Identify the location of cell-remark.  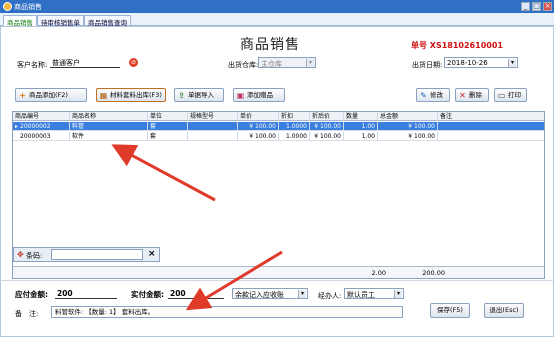
(491, 126).